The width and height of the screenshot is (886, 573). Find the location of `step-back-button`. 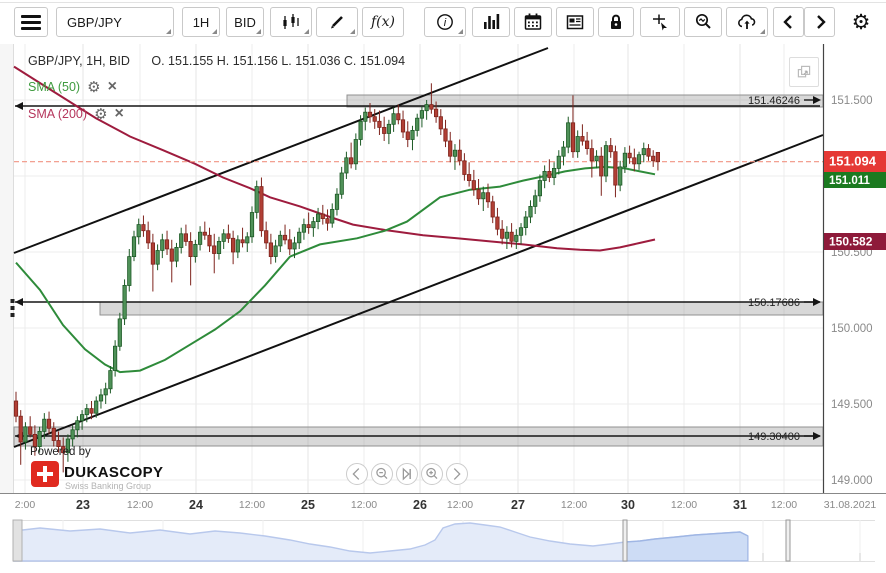

step-back-button is located at coordinates (357, 474).